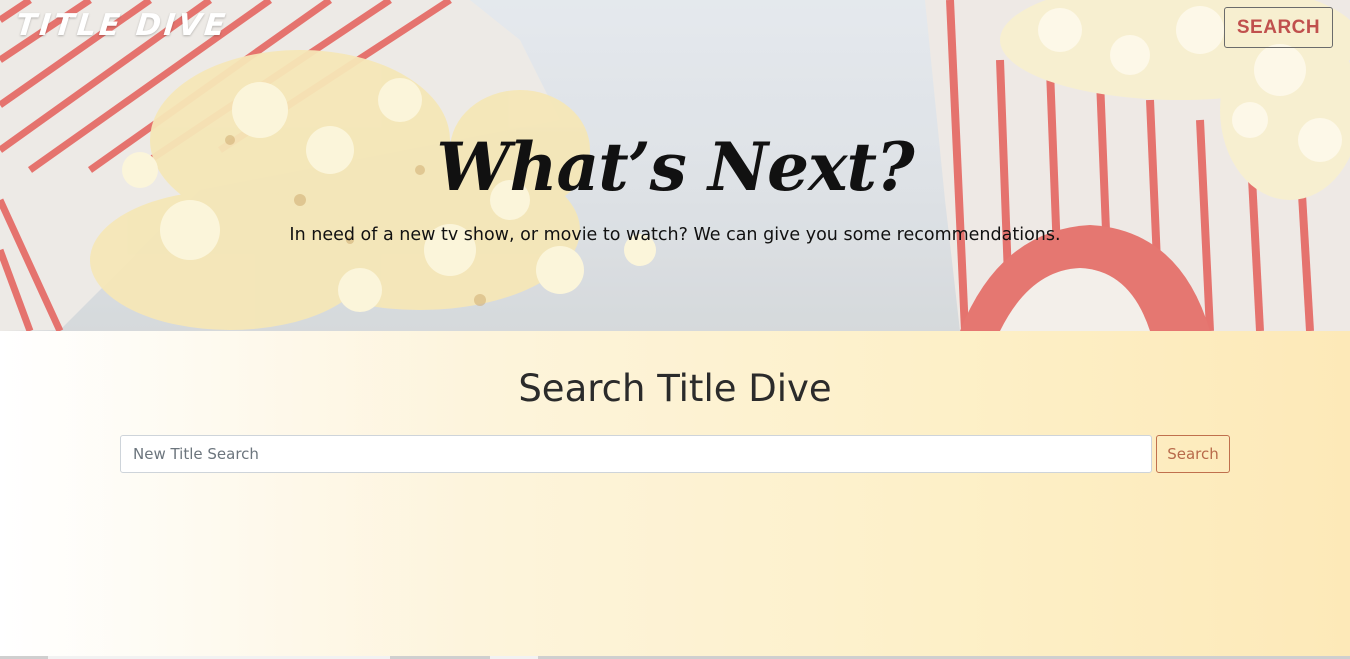 The width and height of the screenshot is (1350, 659). Describe the element at coordinates (1278, 27) in the screenshot. I see `nav-search-button: SEARCH` at that location.